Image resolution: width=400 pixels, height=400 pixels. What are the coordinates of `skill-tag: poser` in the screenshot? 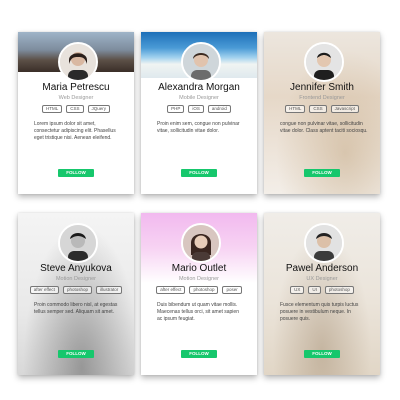 It's located at (232, 290).